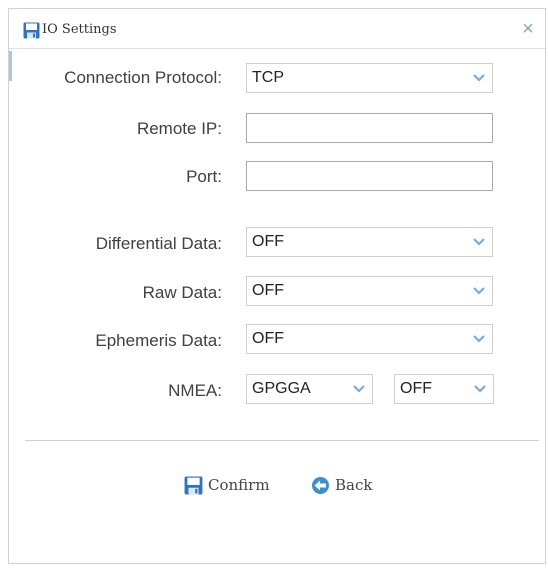  Describe the element at coordinates (195, 390) in the screenshot. I see `nmea-label: NMEA:` at that location.